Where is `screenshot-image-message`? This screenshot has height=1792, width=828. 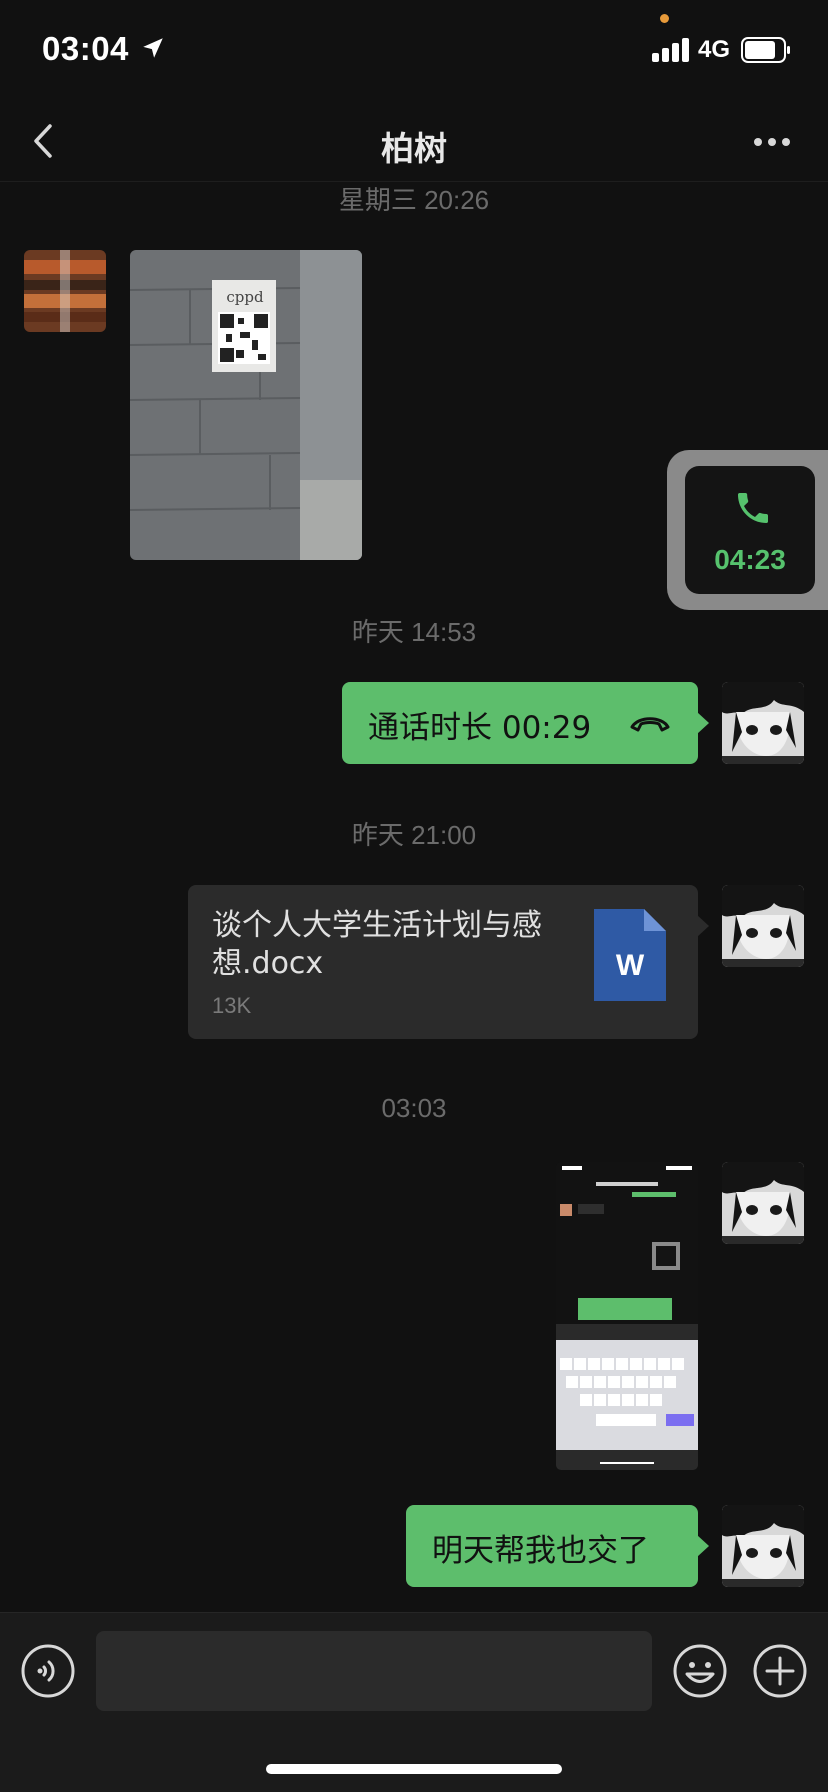 screenshot-image-message is located at coordinates (627, 1316).